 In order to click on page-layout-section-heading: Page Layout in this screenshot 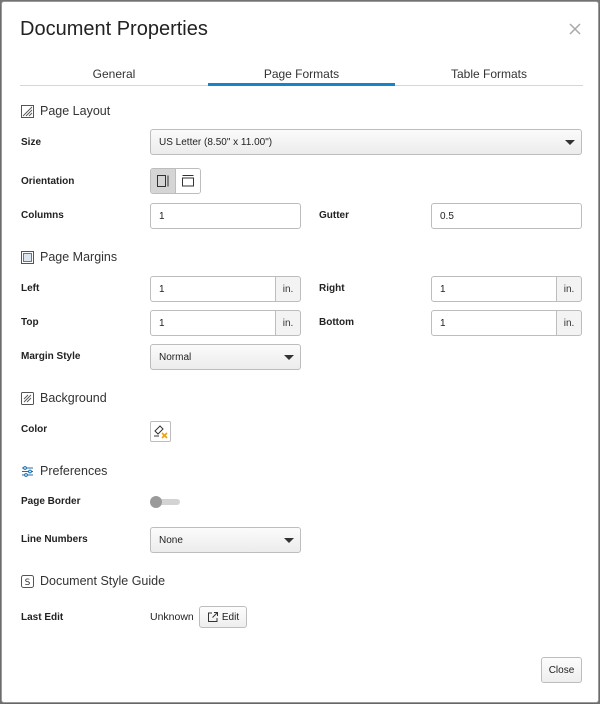, I will do `click(65, 111)`.